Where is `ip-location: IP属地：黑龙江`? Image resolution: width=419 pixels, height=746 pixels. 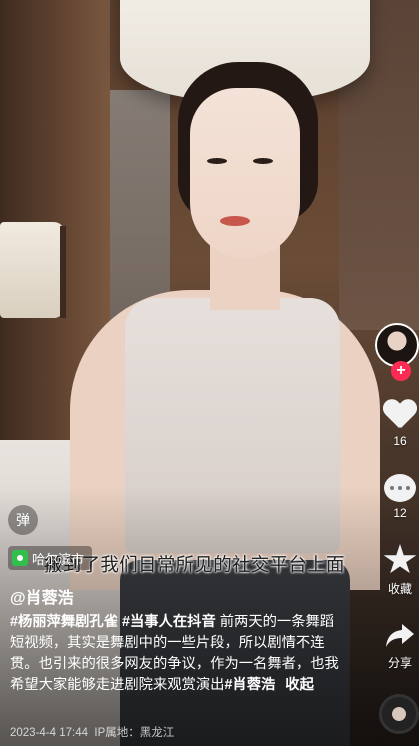
ip-location: IP属地：黑龙江 is located at coordinates (134, 733).